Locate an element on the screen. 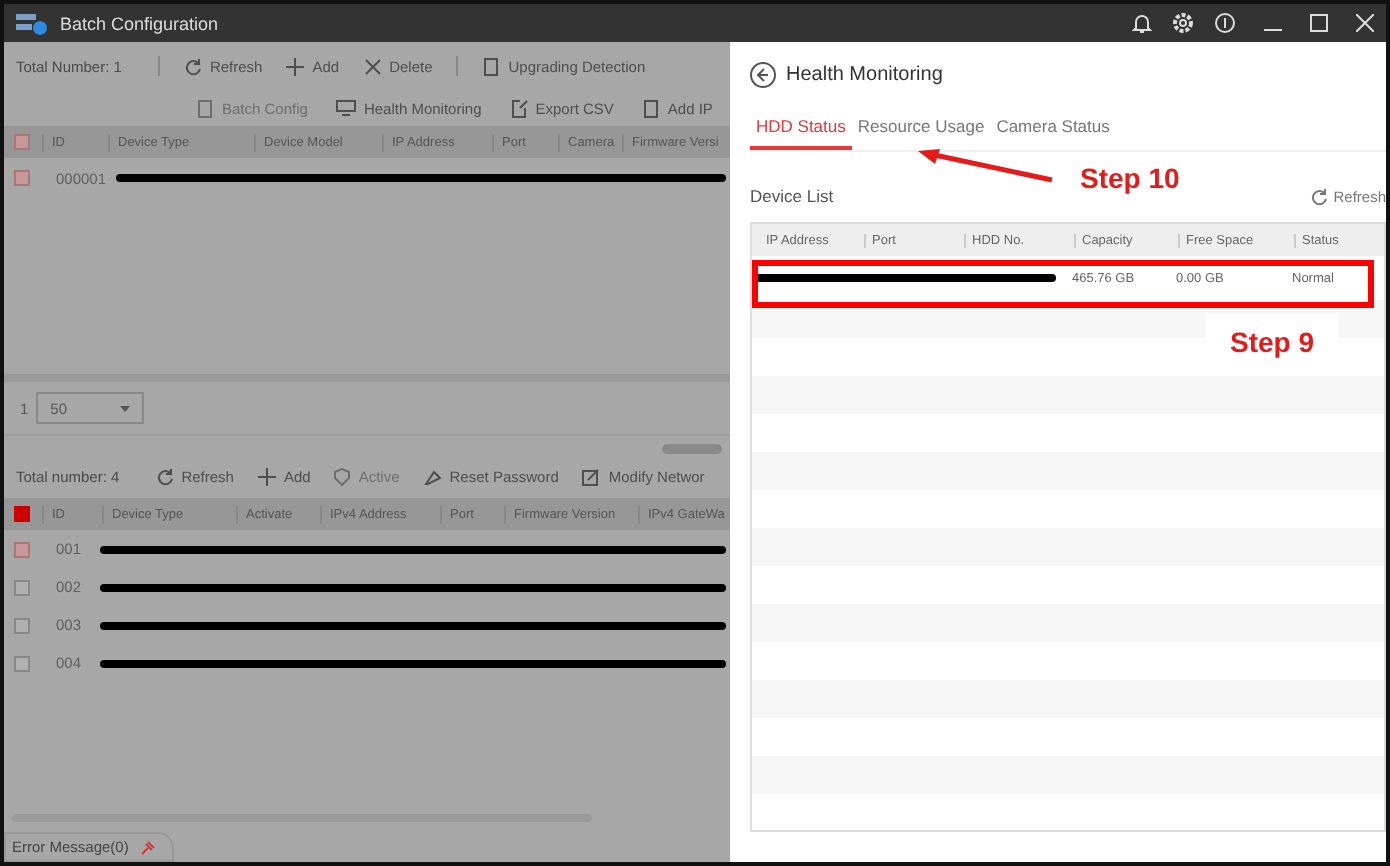 The height and width of the screenshot is (866, 1390). back-icon is located at coordinates (763, 75).